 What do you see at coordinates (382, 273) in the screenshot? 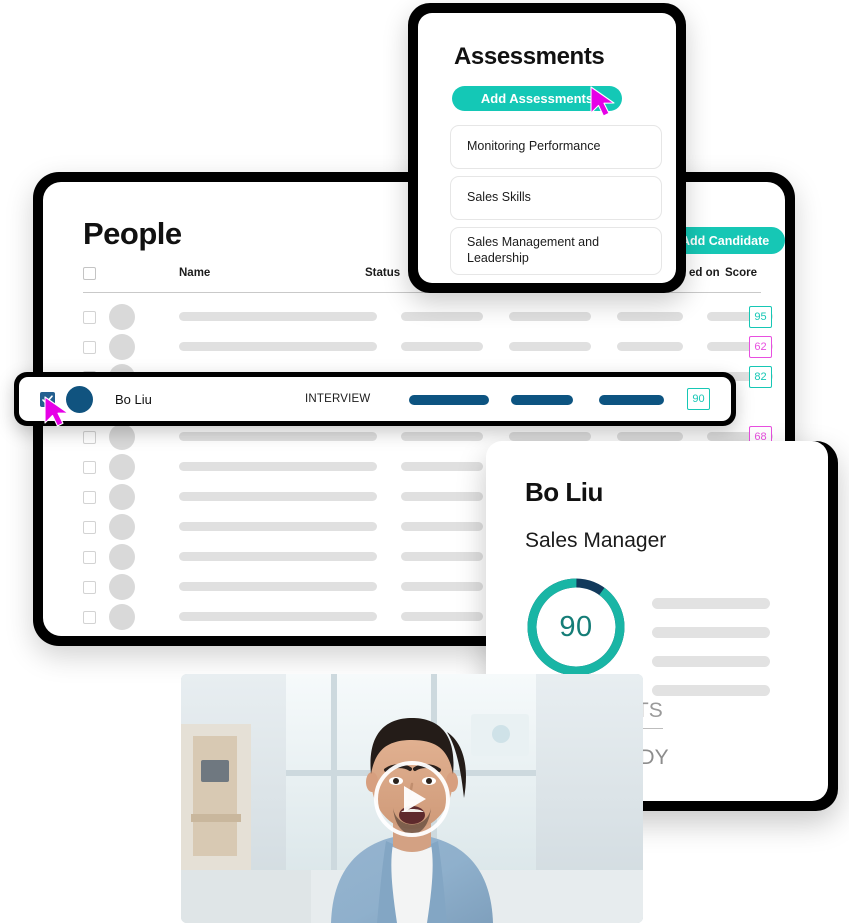
I see `column-header-status: Status` at bounding box center [382, 273].